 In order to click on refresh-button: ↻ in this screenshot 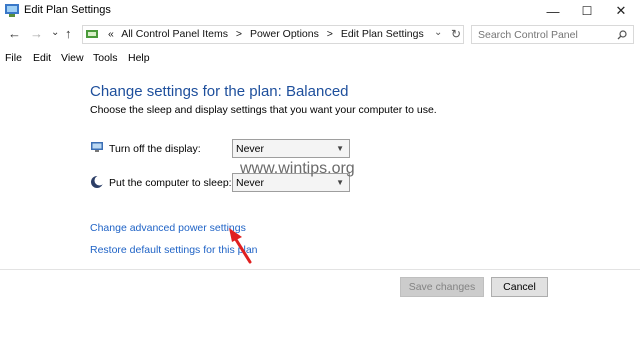, I will do `click(456, 34)`.